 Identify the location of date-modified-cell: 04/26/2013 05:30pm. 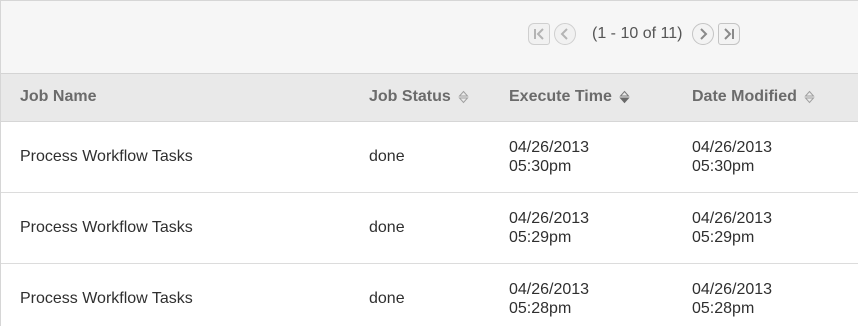
(775, 156).